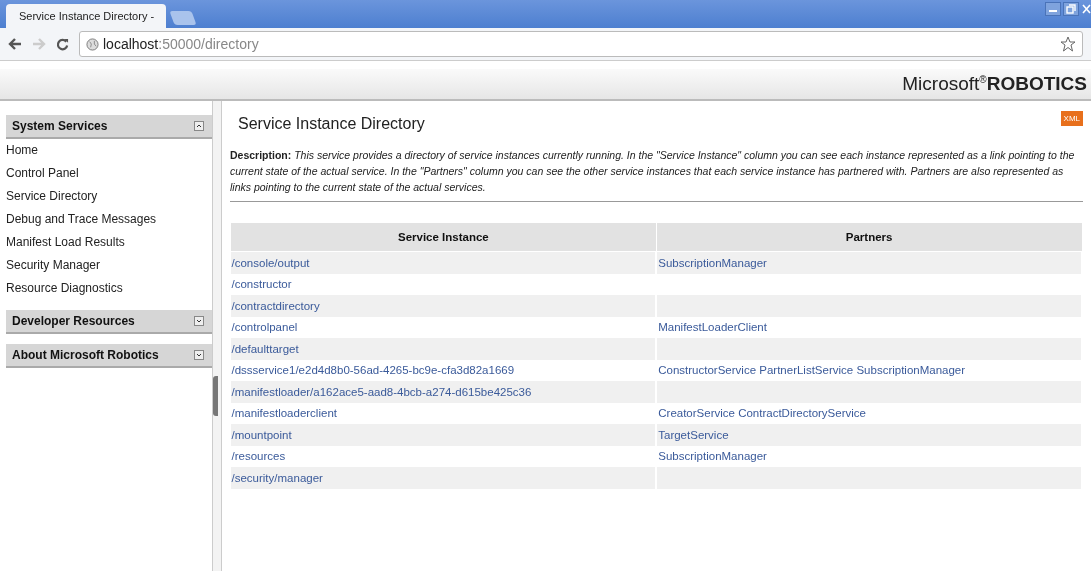 The image size is (1091, 571). Describe the element at coordinates (277, 477) in the screenshot. I see `instance-link: /security/manager` at that location.